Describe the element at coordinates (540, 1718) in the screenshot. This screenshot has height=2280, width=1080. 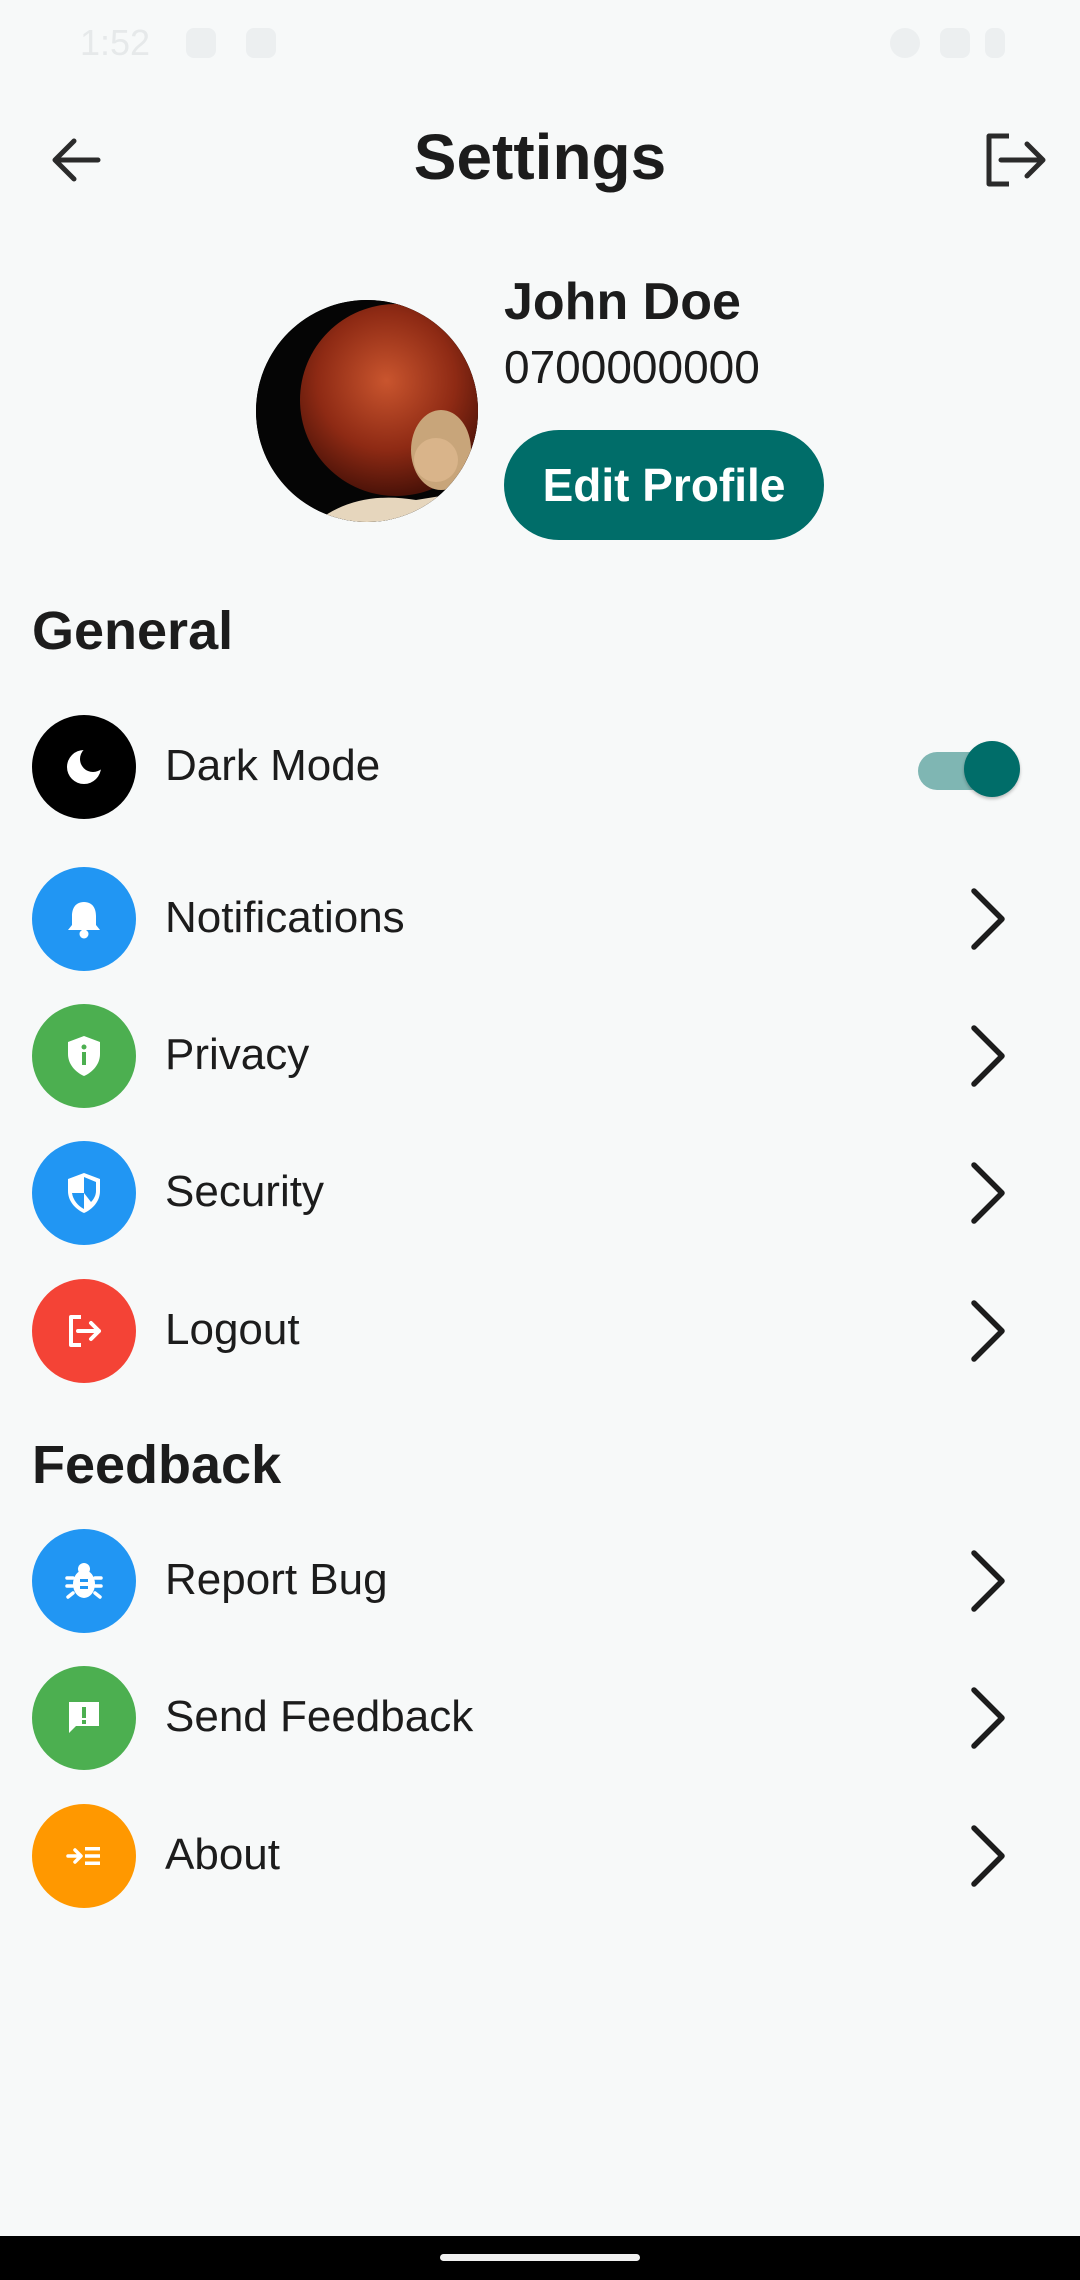
I see `settings-item-send-feedback: Send Feedback` at that location.